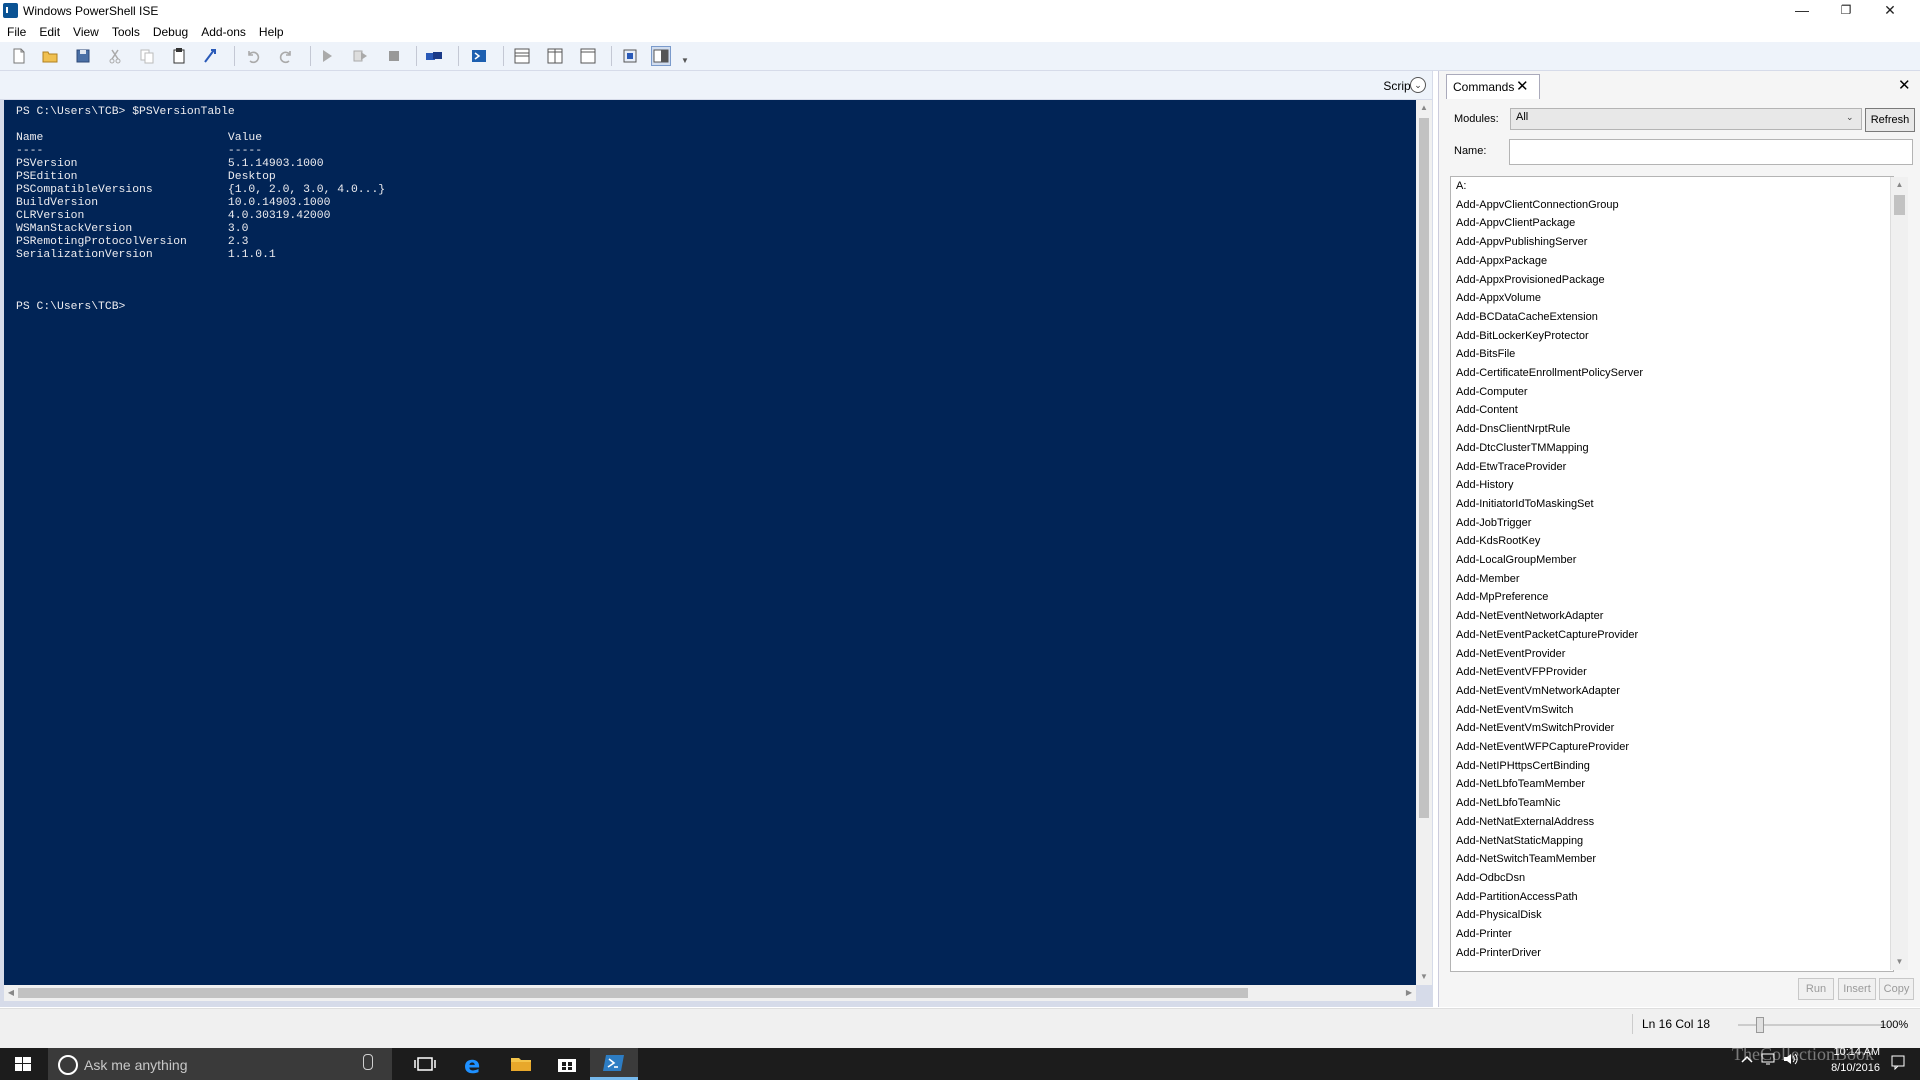  Describe the element at coordinates (49, 32) in the screenshot. I see `menu-edit: Edit` at that location.